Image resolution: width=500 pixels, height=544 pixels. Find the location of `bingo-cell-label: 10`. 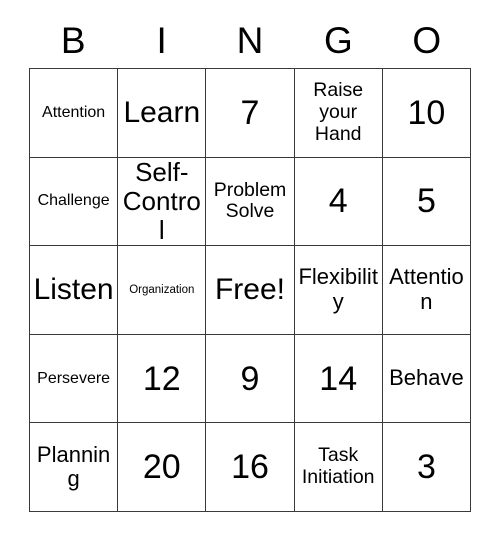

bingo-cell-label: 10 is located at coordinates (426, 112).